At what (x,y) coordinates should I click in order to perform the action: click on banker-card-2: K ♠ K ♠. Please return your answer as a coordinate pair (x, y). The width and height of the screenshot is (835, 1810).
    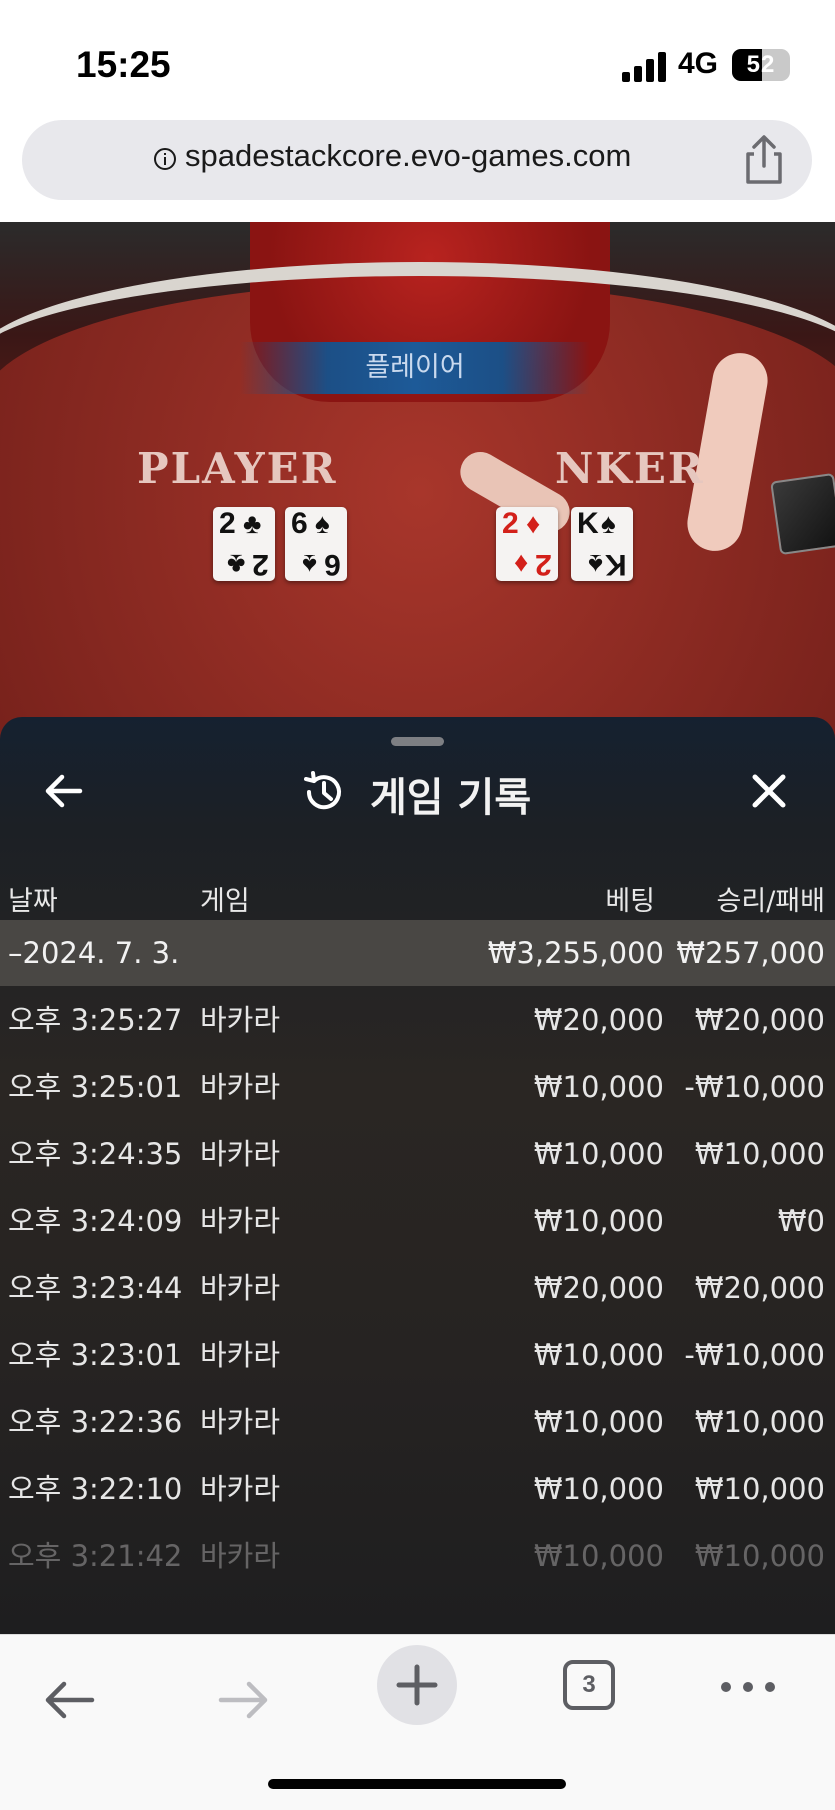
    Looking at the image, I should click on (602, 544).